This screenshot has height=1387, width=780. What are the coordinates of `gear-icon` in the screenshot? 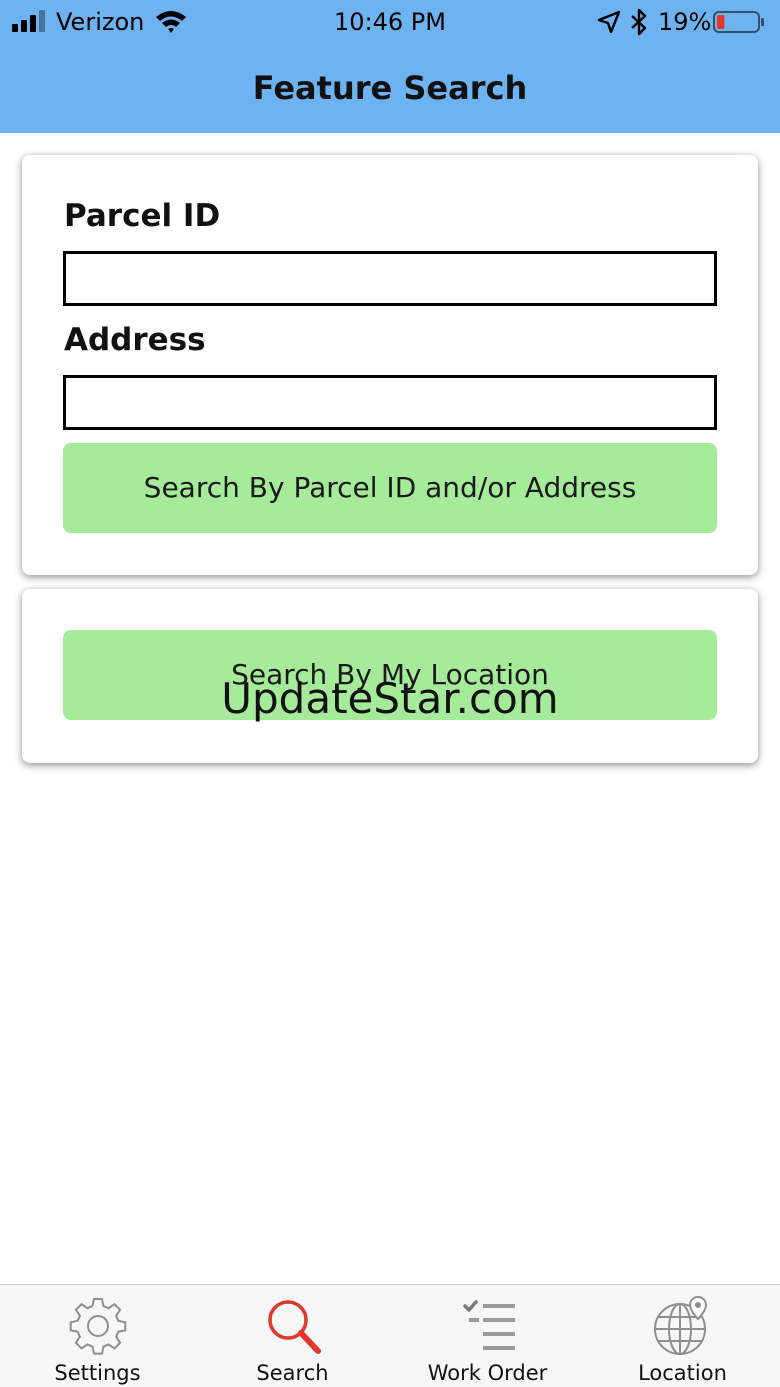 It's located at (98, 1326).